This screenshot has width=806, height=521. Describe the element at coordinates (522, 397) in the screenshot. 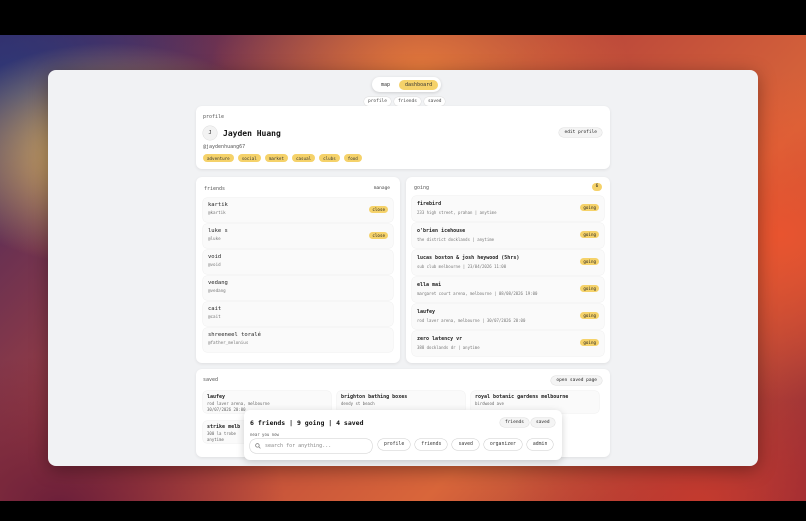

I see `saved-item-title: royal botanic gardens melbourne` at that location.